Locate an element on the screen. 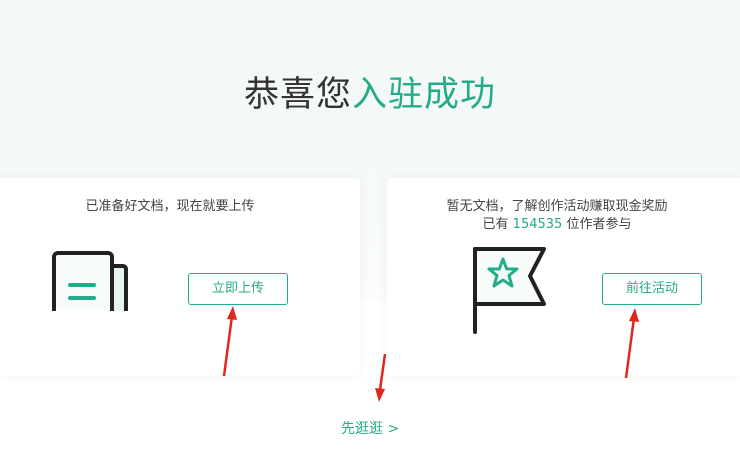 This screenshot has height=455, width=740. title-prefix: 恭喜您 is located at coordinates (297, 95).